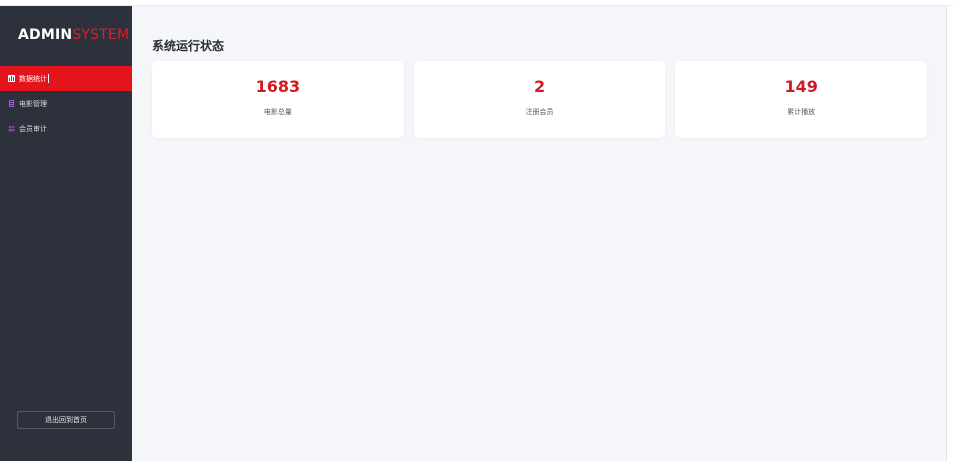  Describe the element at coordinates (277, 112) in the screenshot. I see `stat-label: 电影总量` at that location.